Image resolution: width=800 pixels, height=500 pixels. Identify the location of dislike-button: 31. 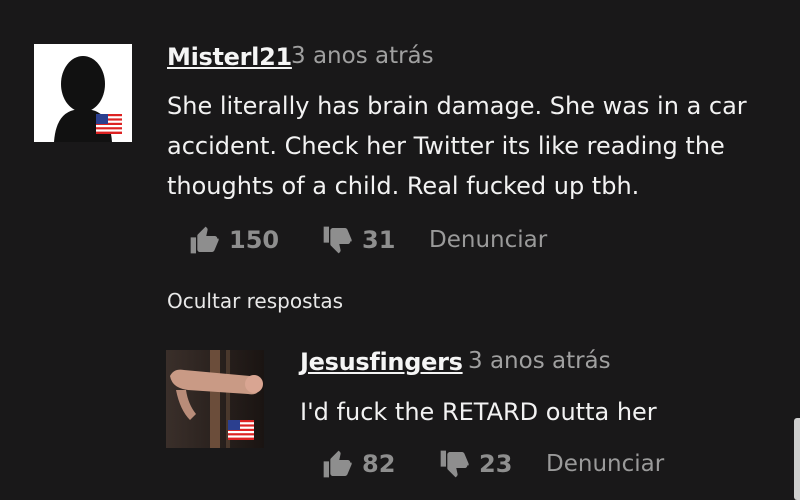
(357, 240).